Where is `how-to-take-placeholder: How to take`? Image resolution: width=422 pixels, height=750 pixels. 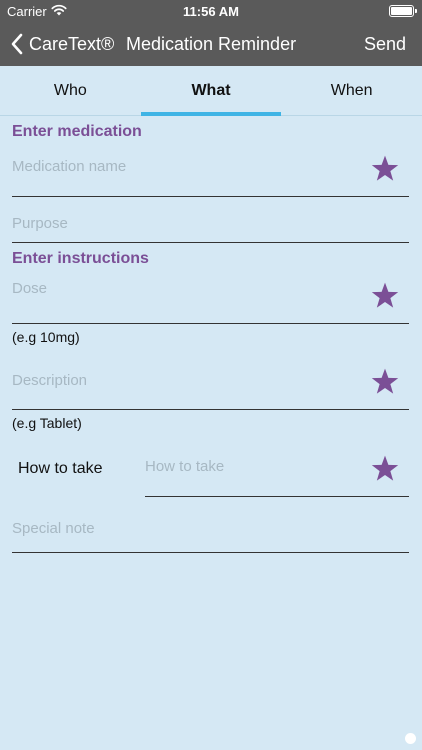 how-to-take-placeholder: How to take is located at coordinates (185, 466).